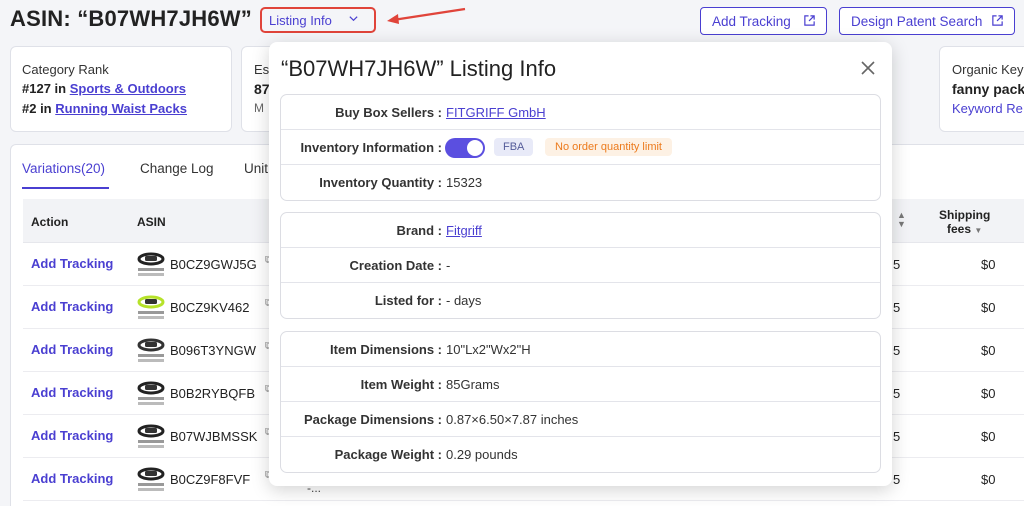 The height and width of the screenshot is (506, 1024). What do you see at coordinates (401, 384) in the screenshot?
I see `item-weight-label: Item Weight :` at bounding box center [401, 384].